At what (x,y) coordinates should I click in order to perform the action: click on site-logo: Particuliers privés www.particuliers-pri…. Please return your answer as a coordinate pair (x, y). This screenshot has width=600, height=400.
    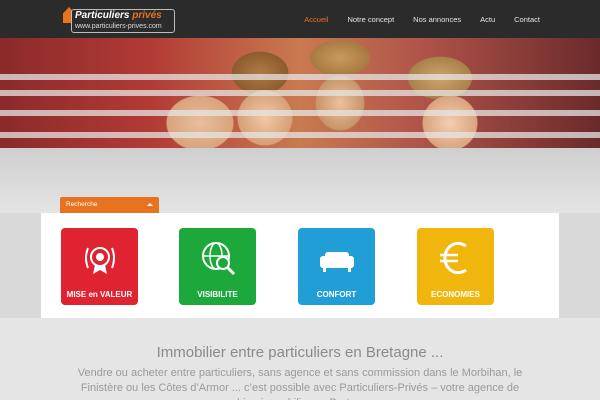
    Looking at the image, I should click on (119, 19).